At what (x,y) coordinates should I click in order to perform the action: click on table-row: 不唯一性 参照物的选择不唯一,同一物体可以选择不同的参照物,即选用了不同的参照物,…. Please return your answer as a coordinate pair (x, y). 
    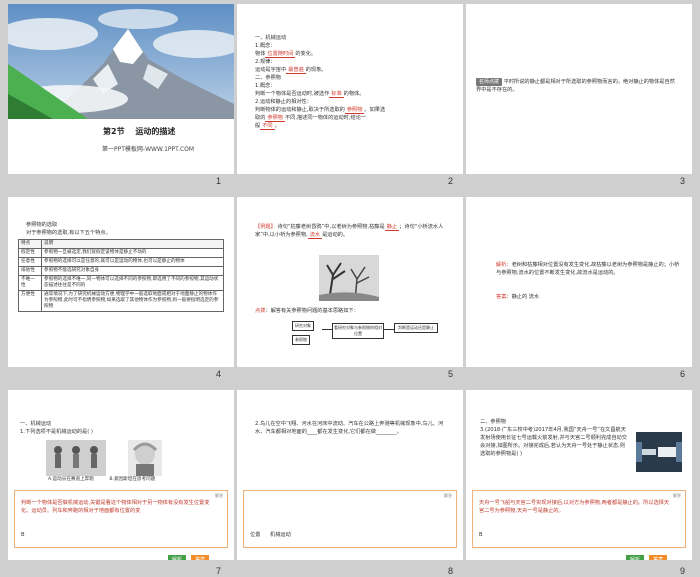
    Looking at the image, I should click on (121, 283).